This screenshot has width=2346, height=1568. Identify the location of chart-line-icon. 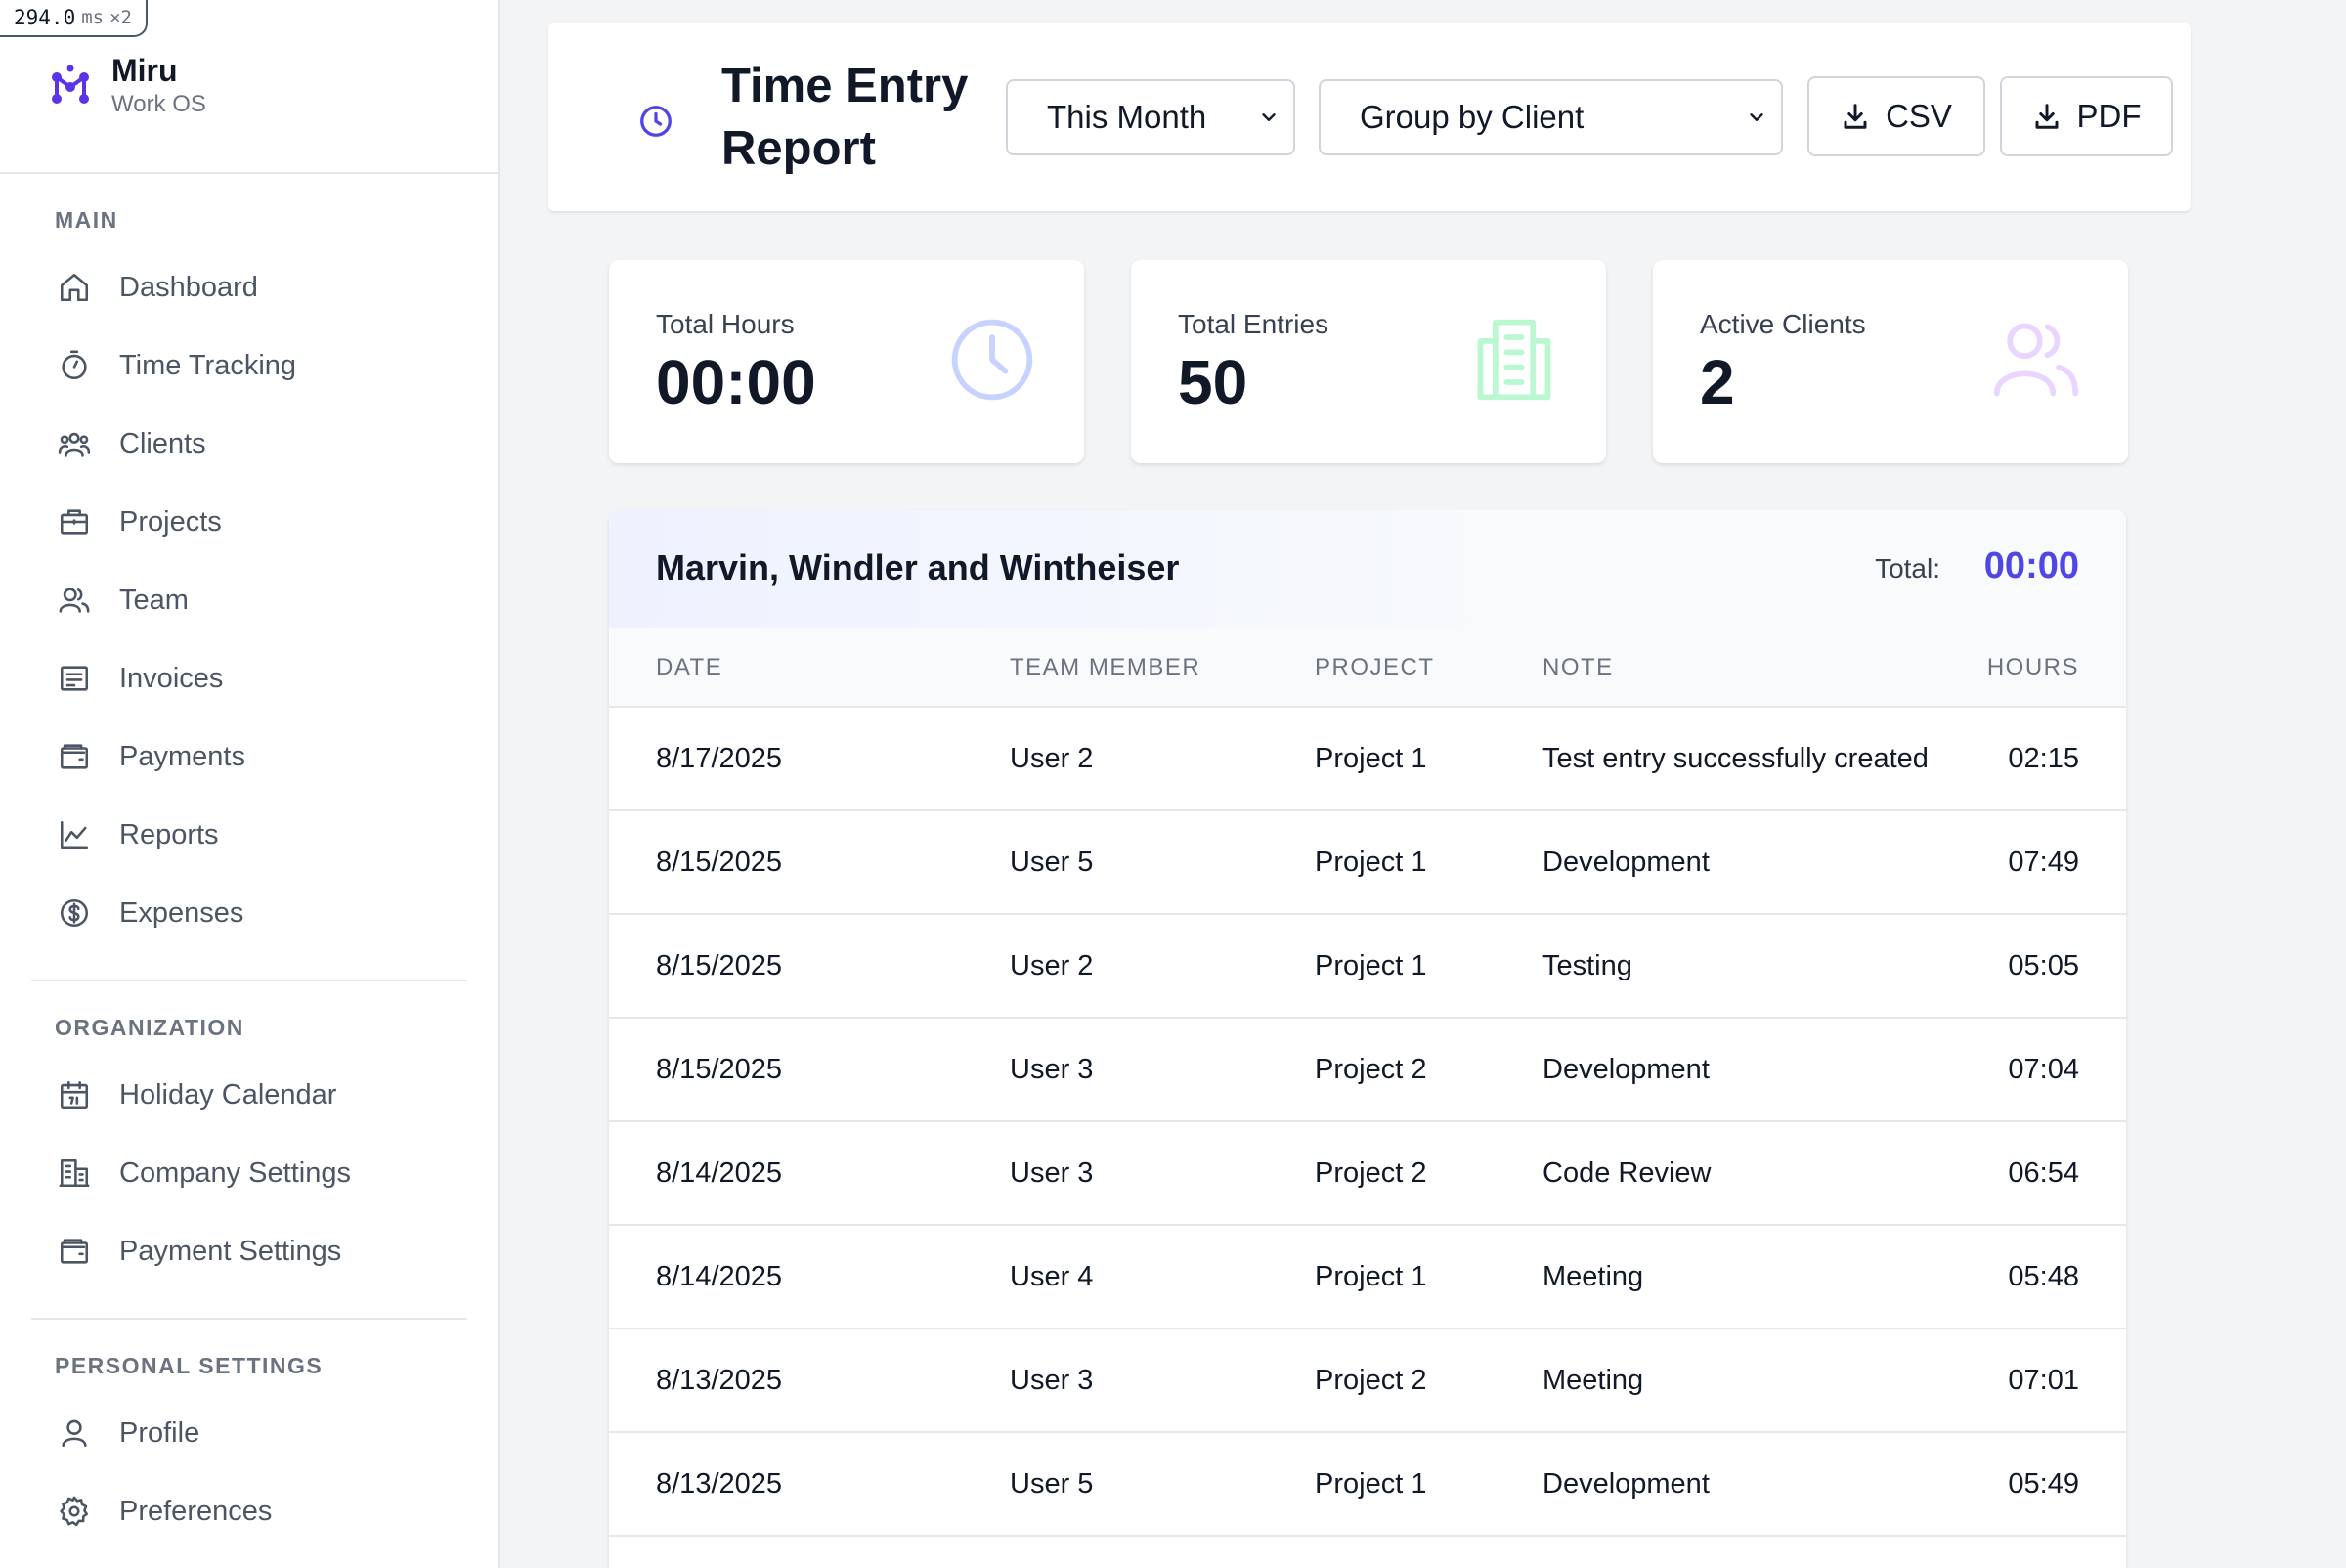
(75, 834).